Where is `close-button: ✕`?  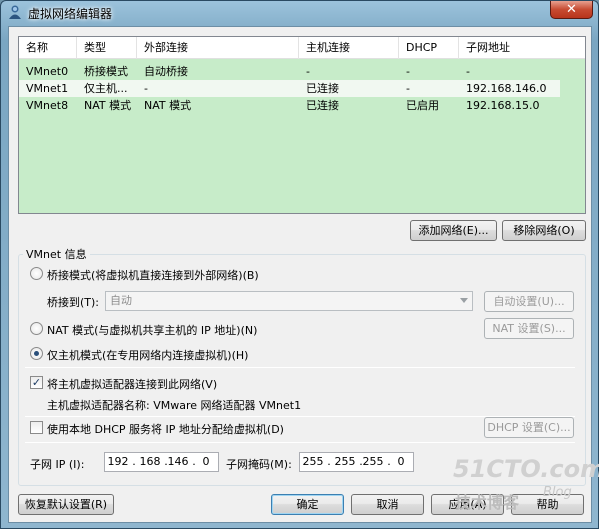 close-button: ✕ is located at coordinates (571, 10).